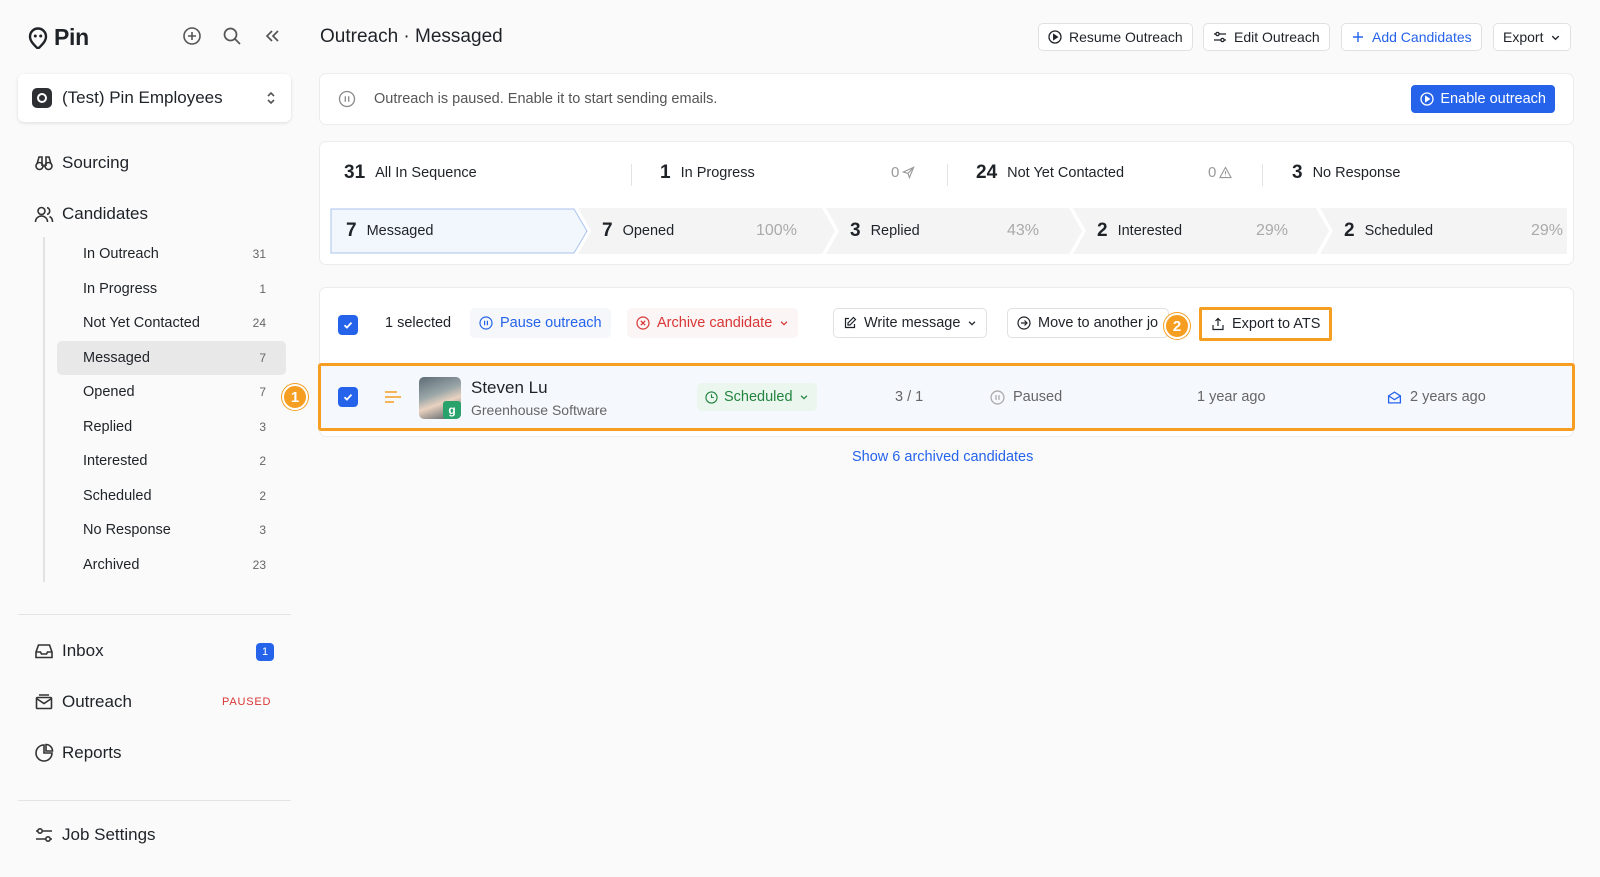 The height and width of the screenshot is (877, 1600). I want to click on subnav-count: 7, so click(262, 357).